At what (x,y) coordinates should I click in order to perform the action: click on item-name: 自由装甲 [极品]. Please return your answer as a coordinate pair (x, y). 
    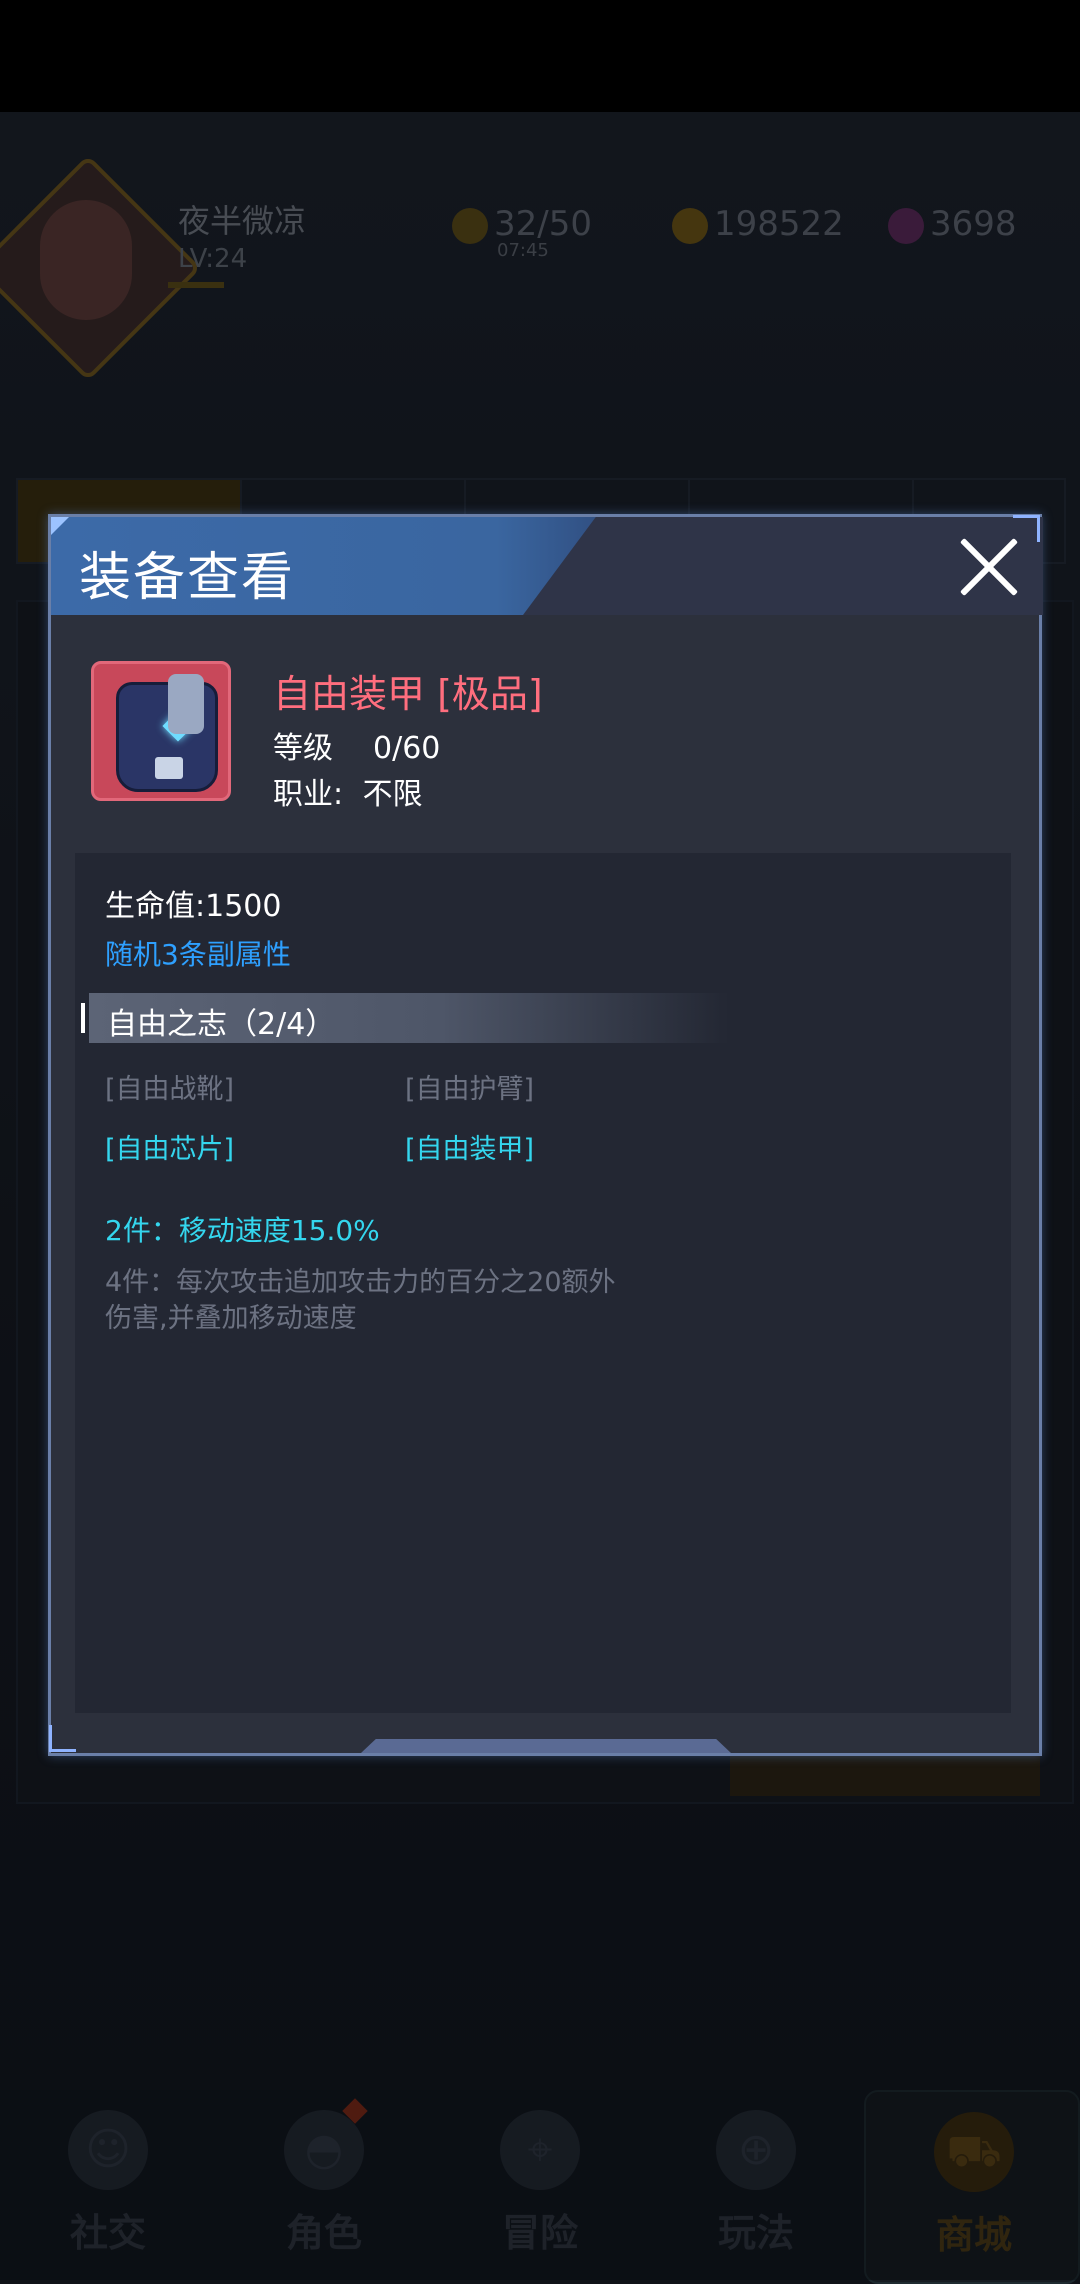
    Looking at the image, I should click on (408, 694).